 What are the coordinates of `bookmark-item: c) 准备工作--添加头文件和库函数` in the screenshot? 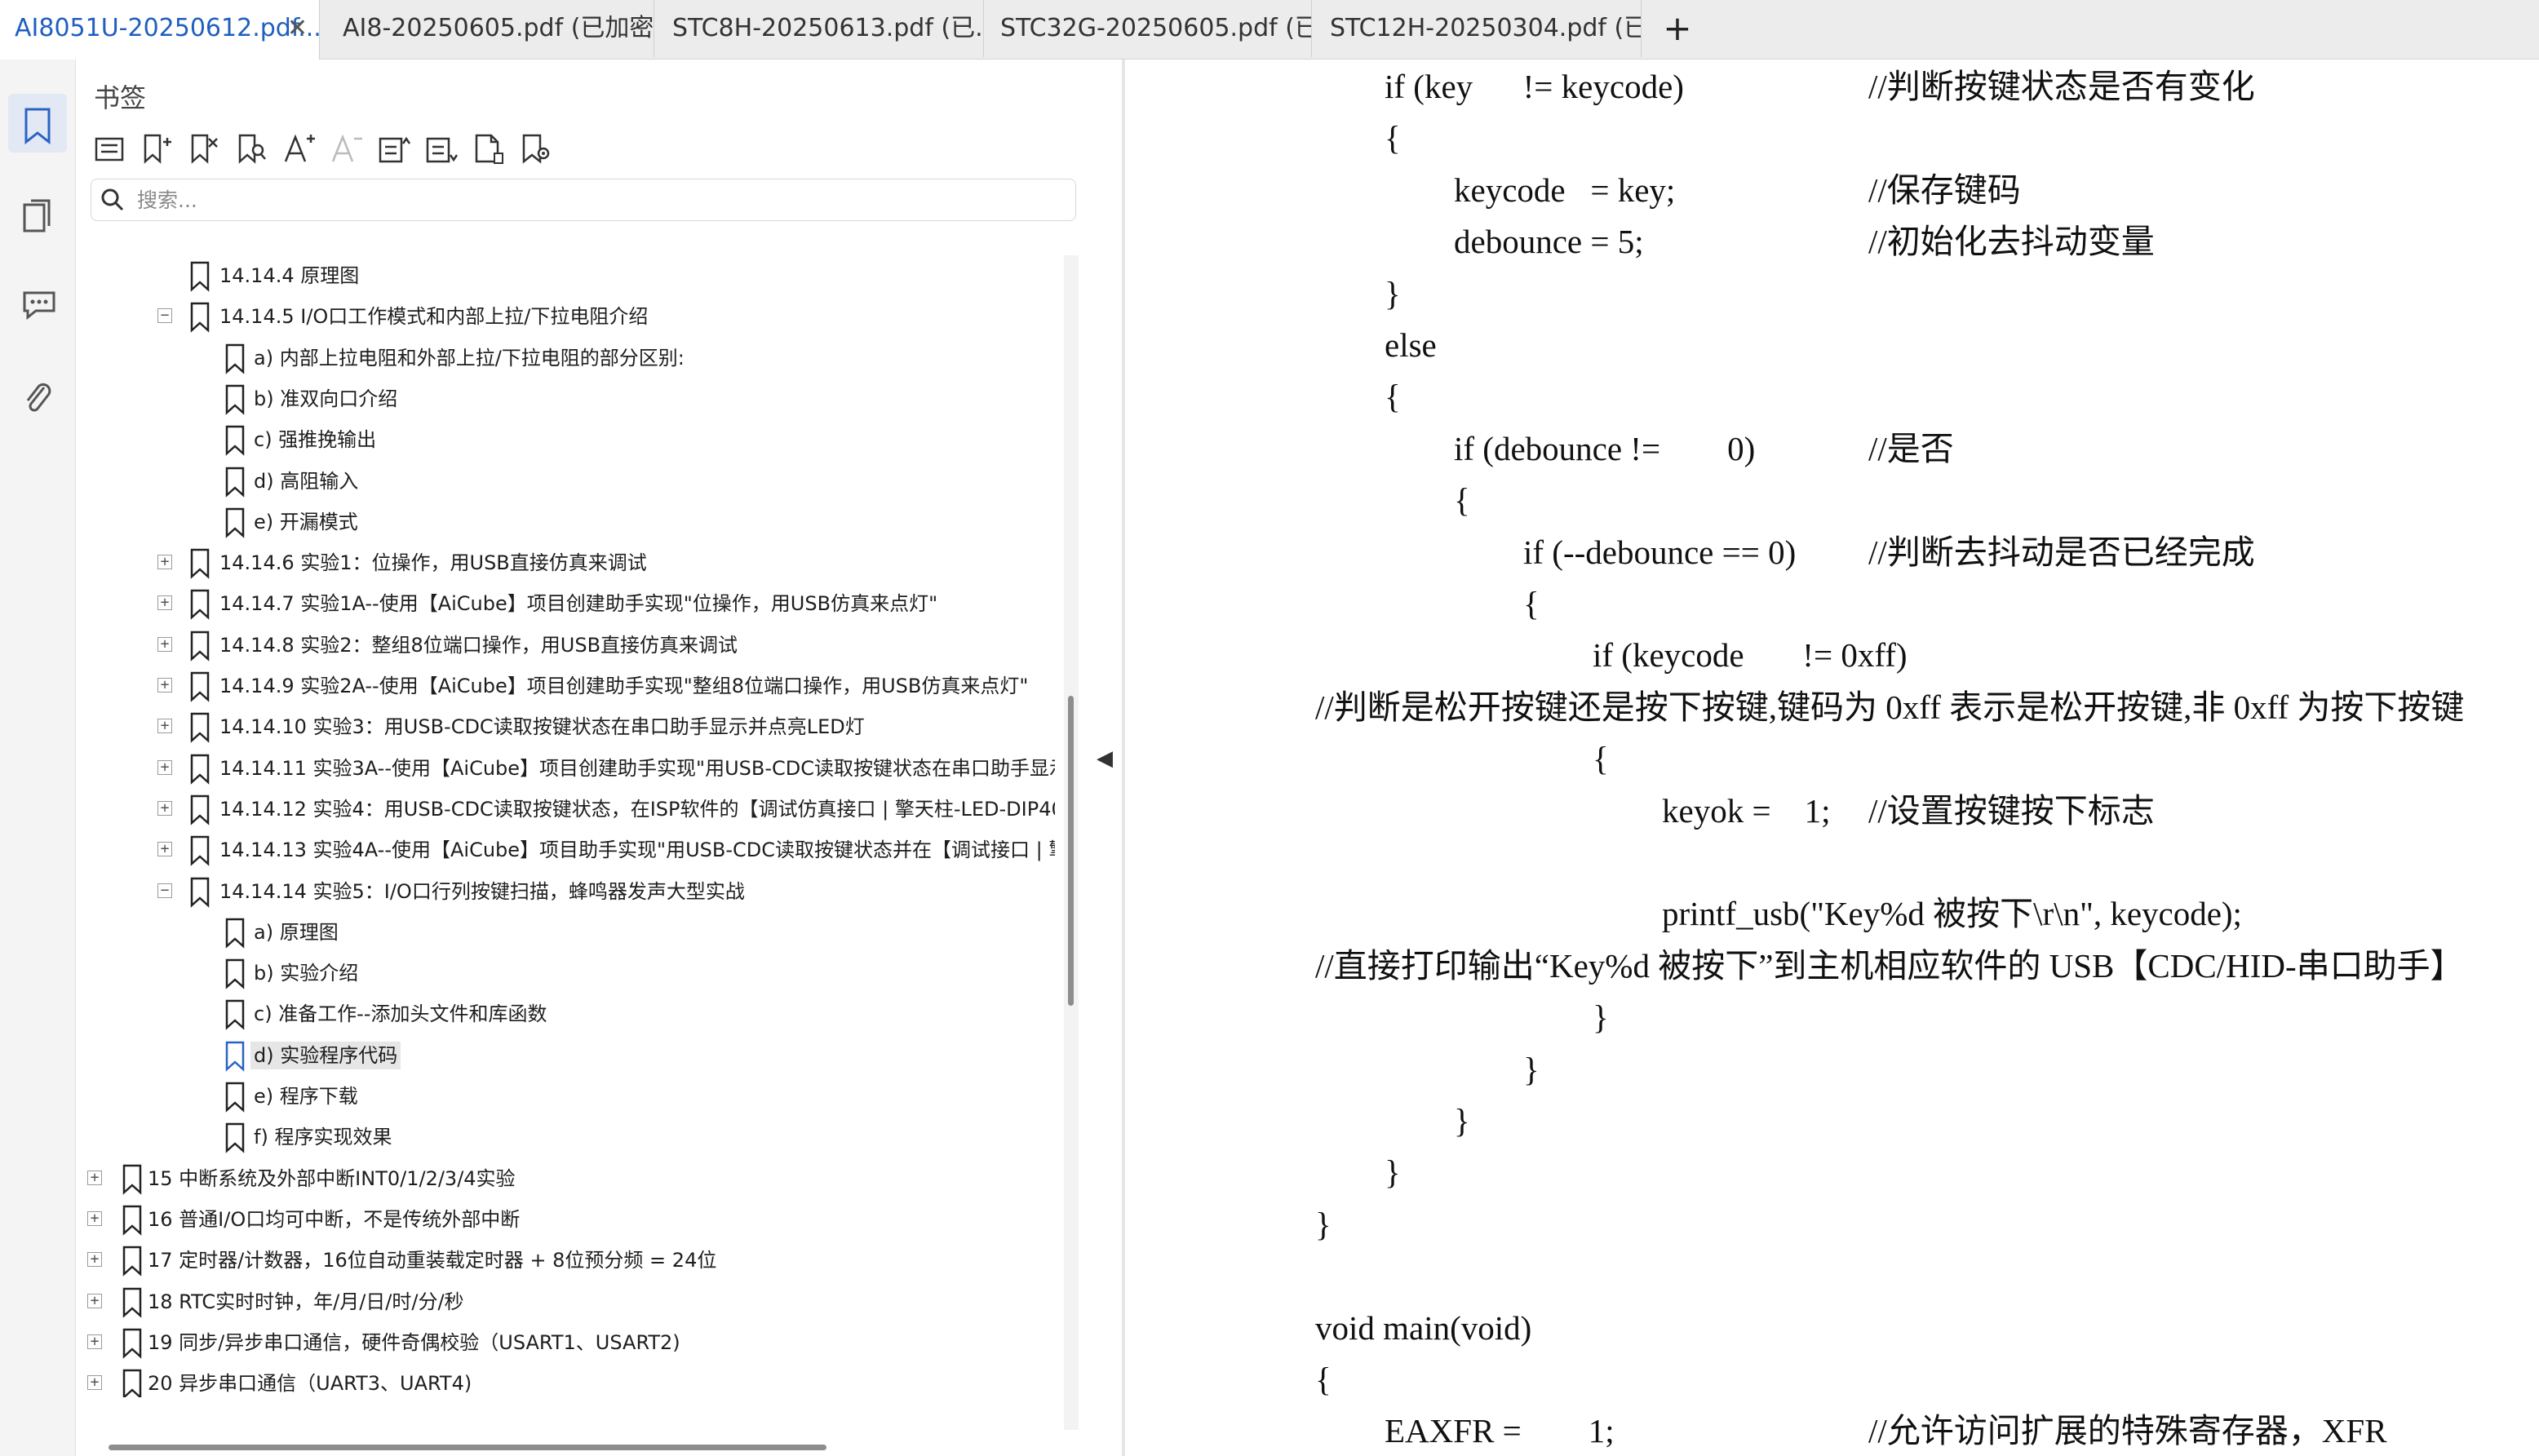 It's located at (565, 1014).